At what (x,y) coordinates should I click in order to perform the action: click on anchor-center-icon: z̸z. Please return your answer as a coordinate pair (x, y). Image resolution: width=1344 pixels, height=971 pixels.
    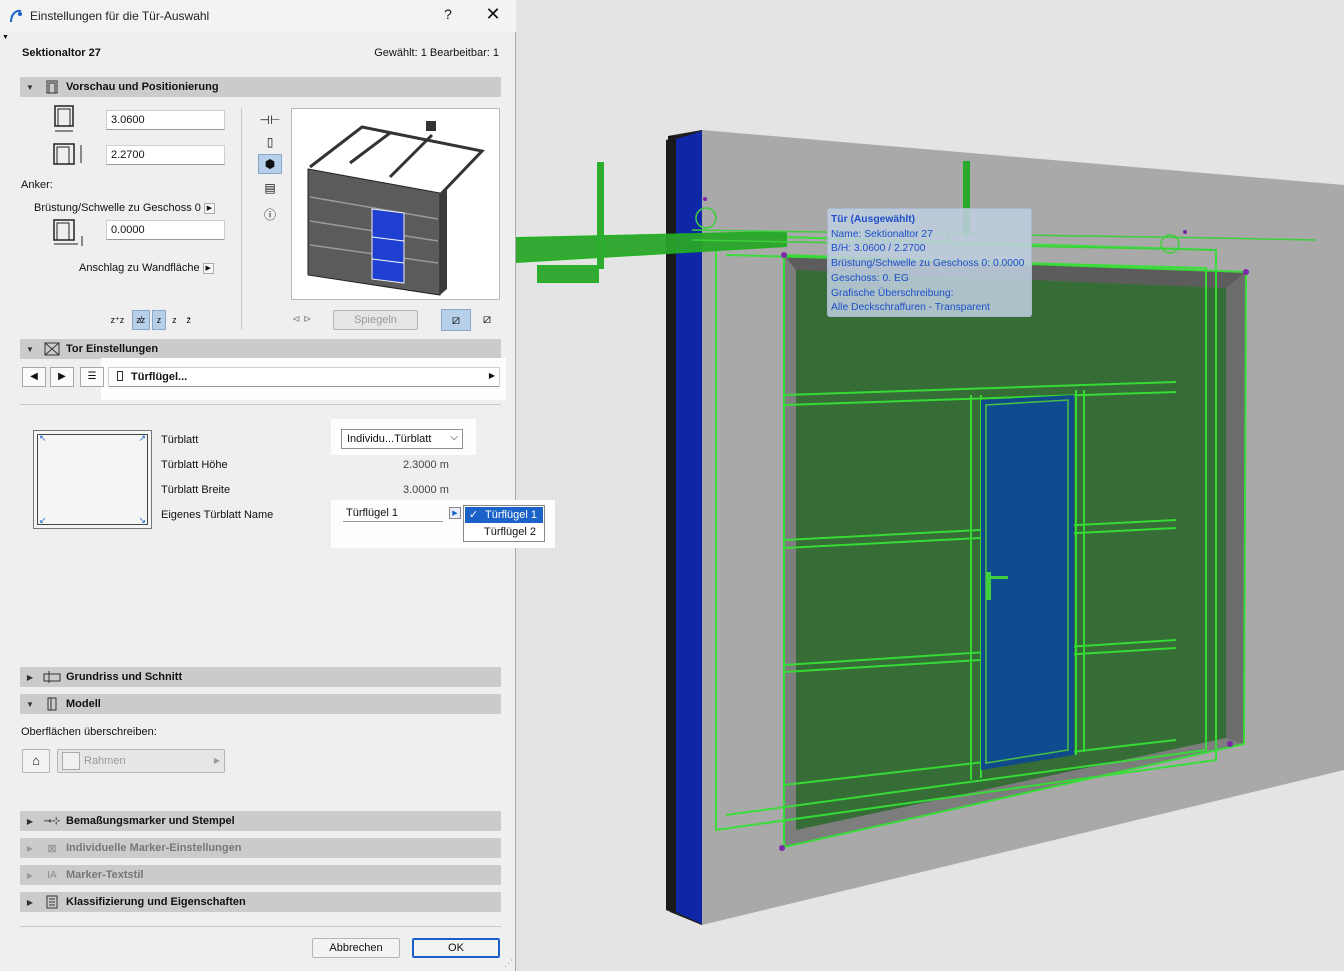
    Looking at the image, I should click on (140, 320).